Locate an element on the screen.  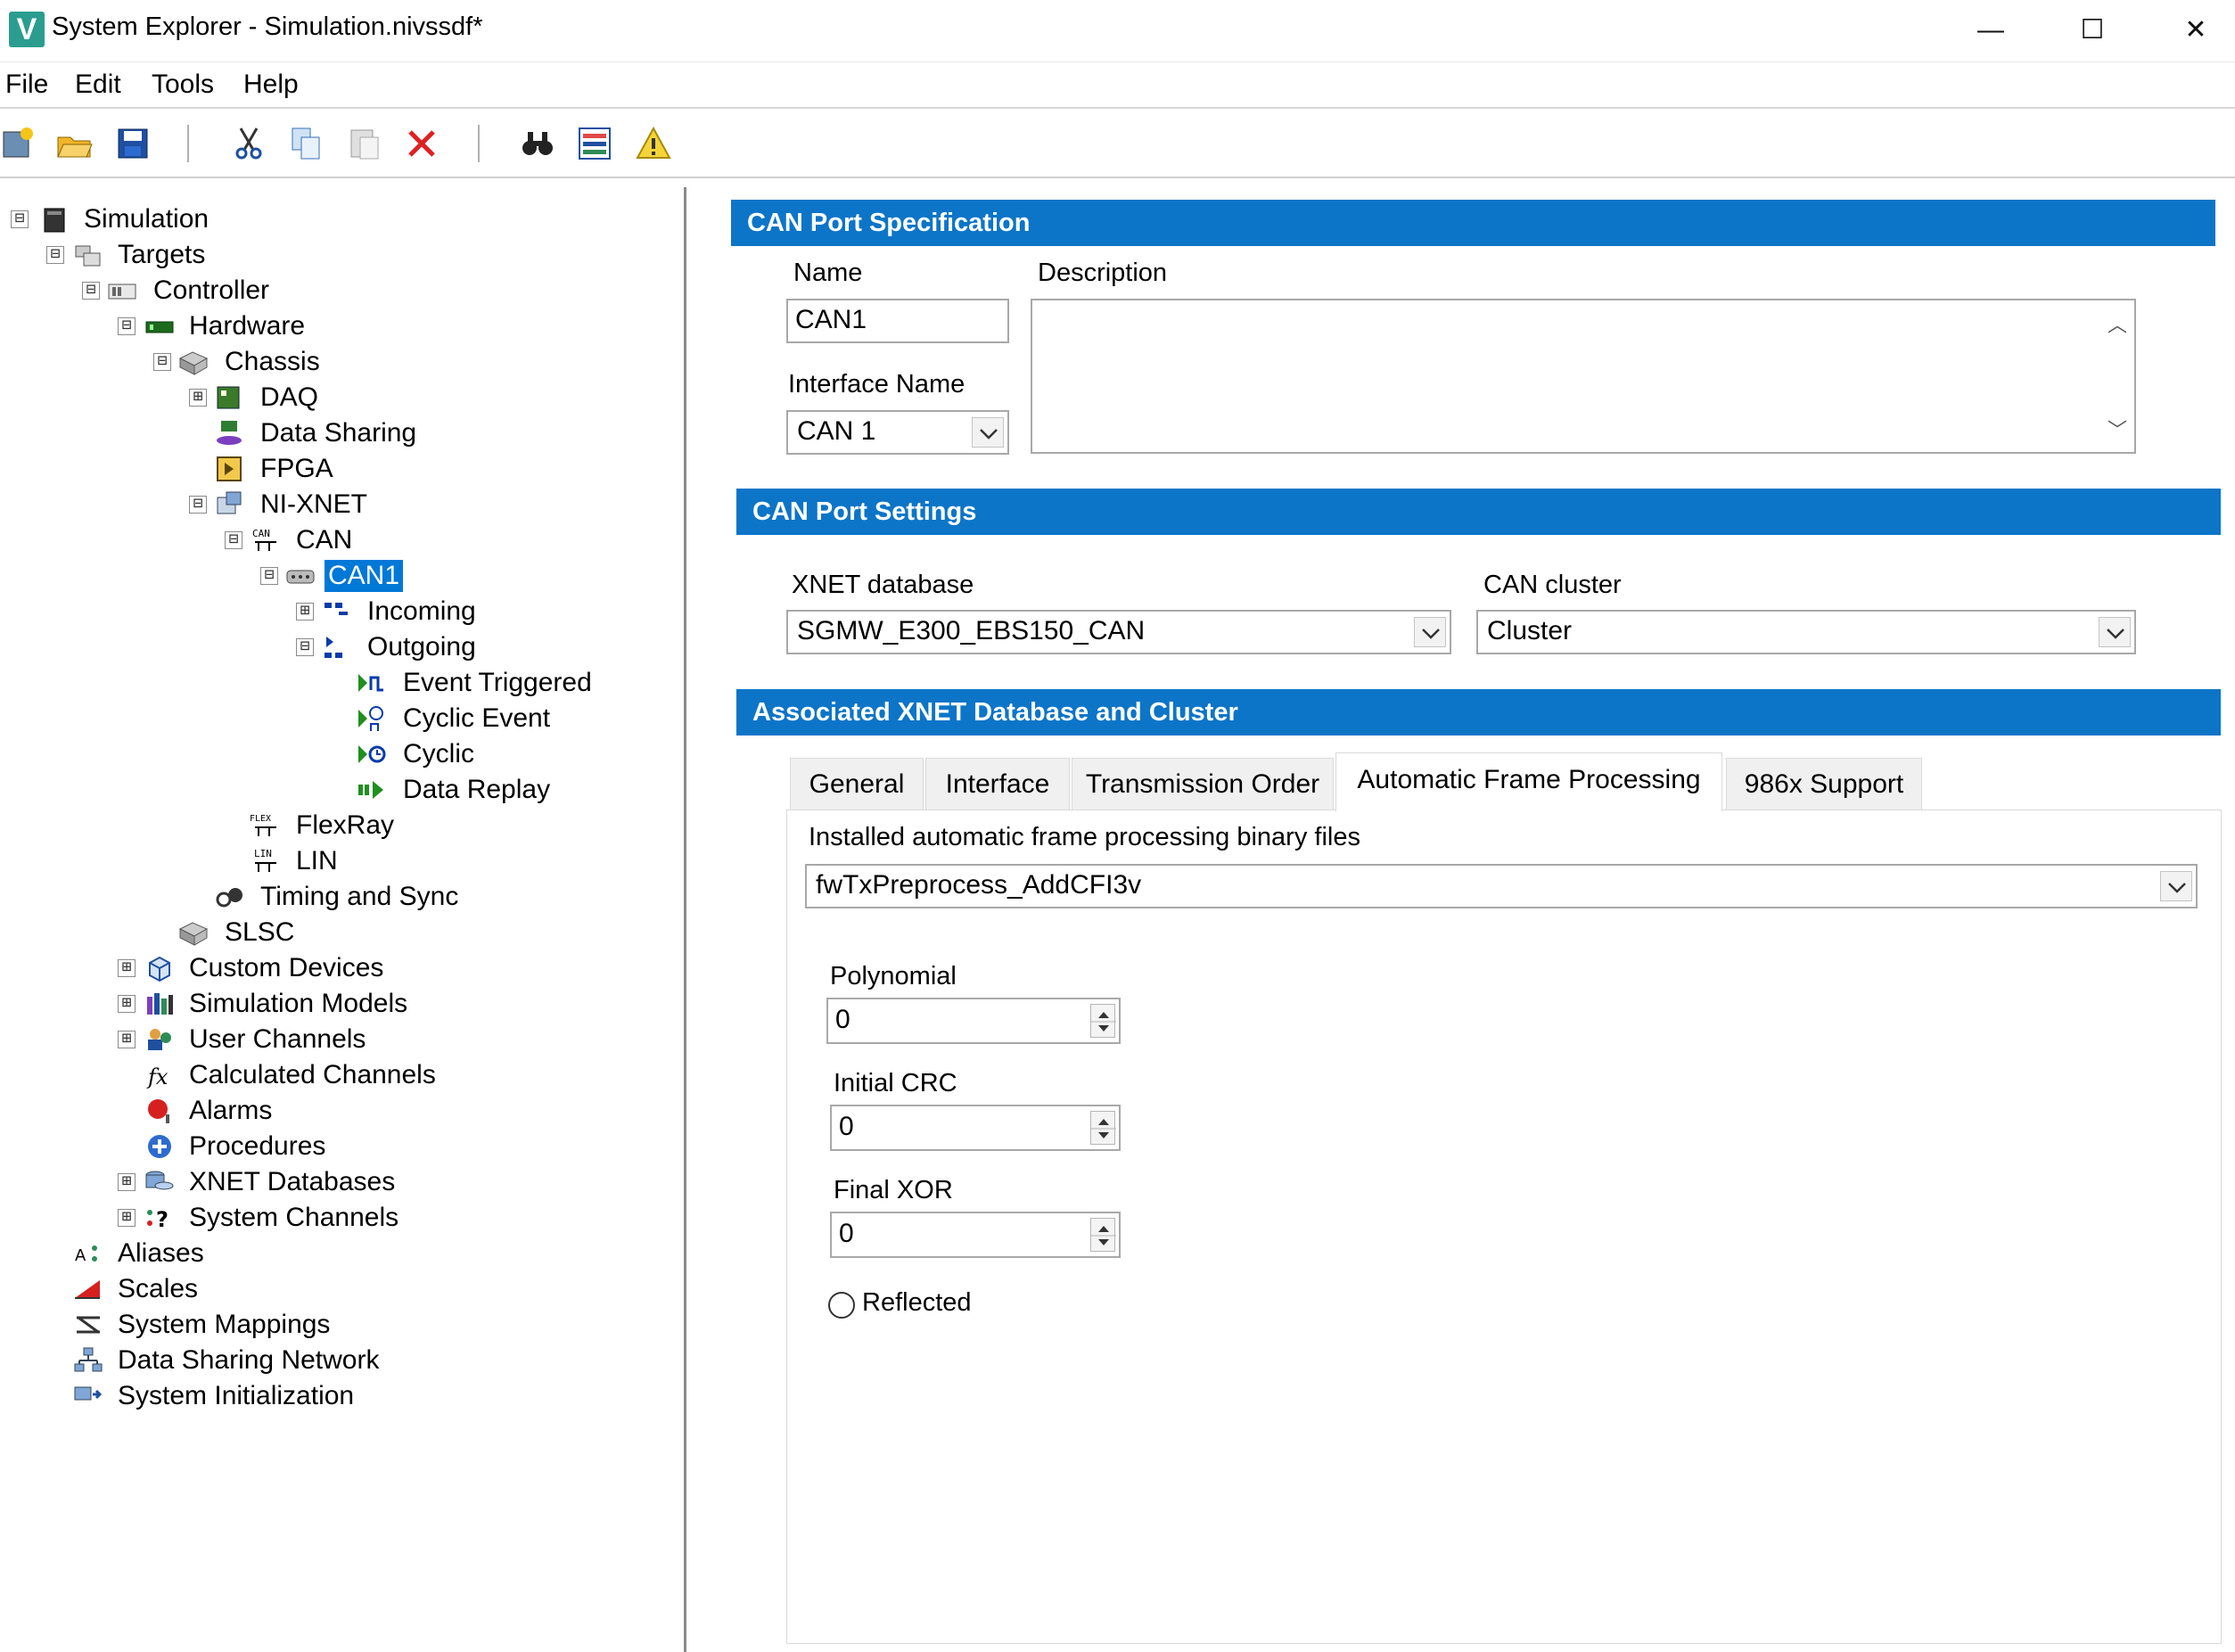
tree-label: Outgoing is located at coordinates (422, 647).